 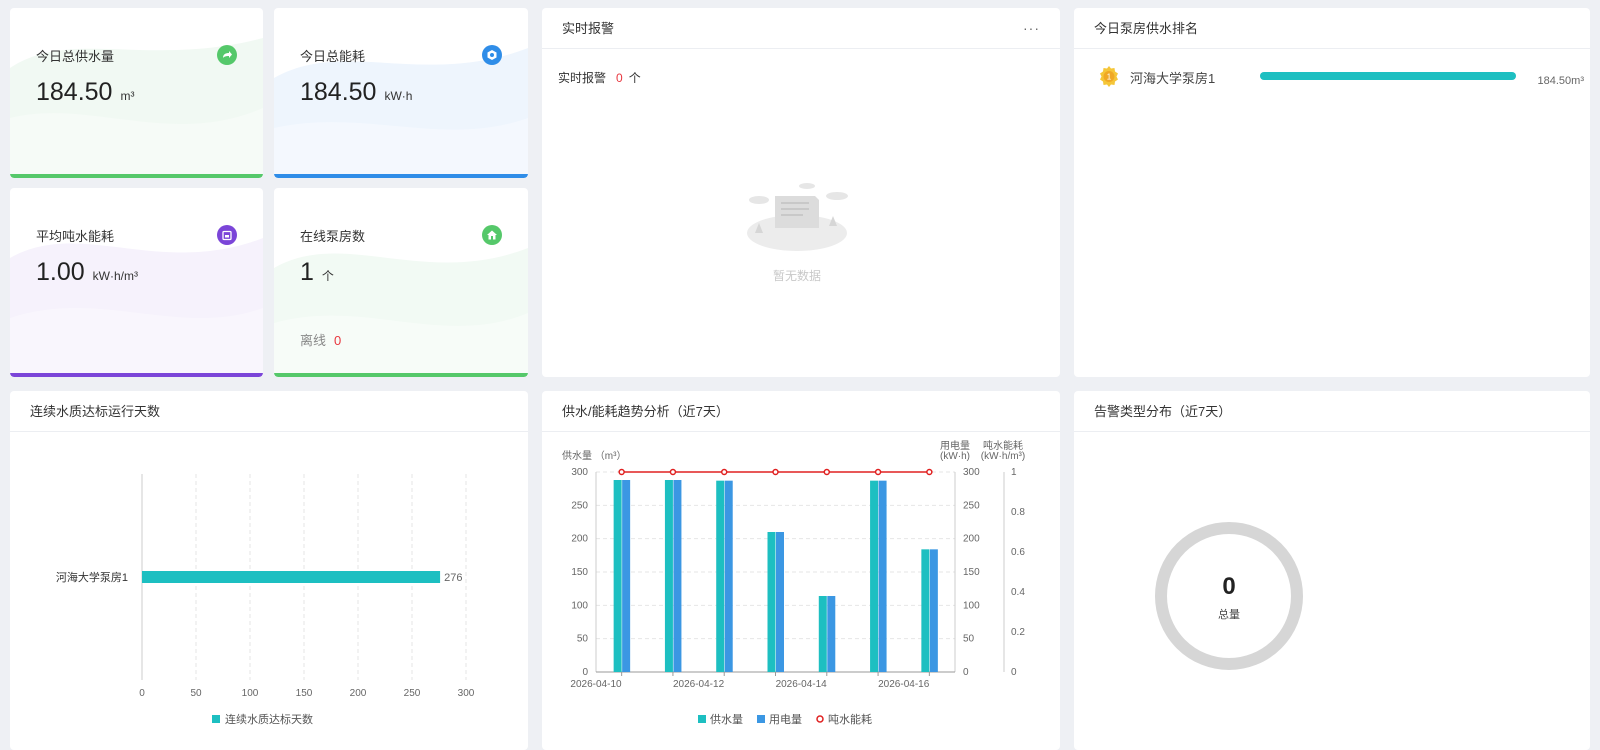 What do you see at coordinates (60, 272) in the screenshot?
I see `stat-number: 1.00` at bounding box center [60, 272].